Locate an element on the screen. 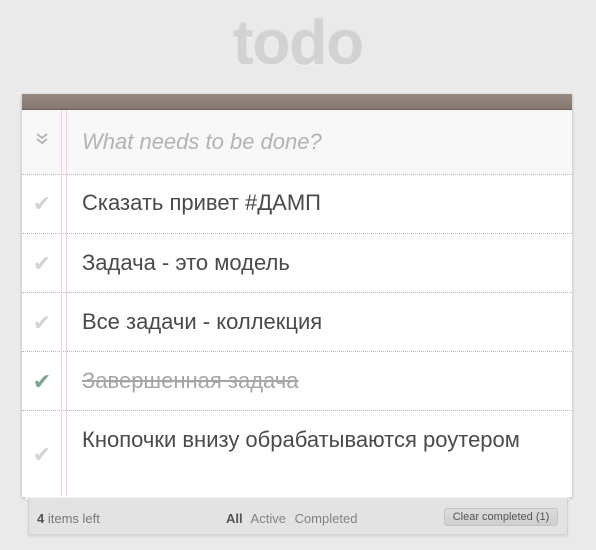  items-left-count: 4 items left is located at coordinates (68, 518).